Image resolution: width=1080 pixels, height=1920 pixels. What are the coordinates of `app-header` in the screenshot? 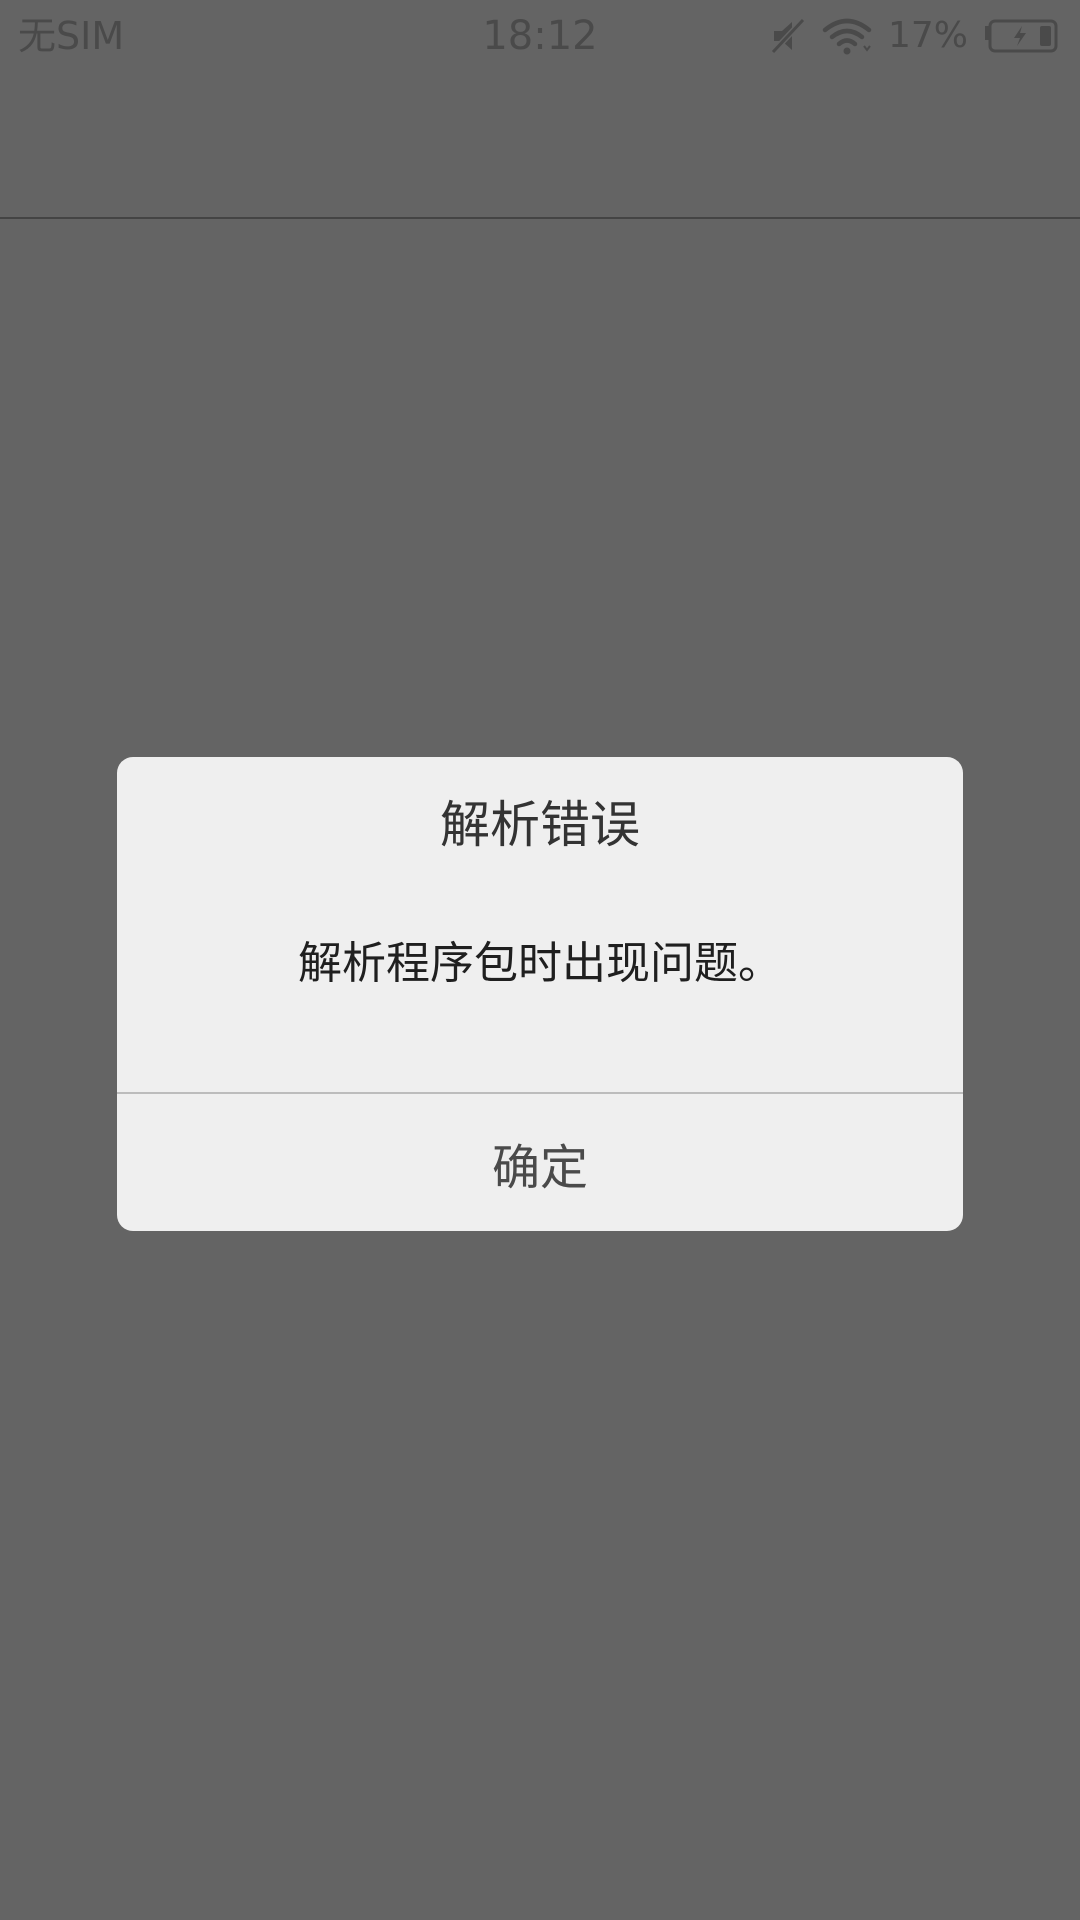 It's located at (540, 144).